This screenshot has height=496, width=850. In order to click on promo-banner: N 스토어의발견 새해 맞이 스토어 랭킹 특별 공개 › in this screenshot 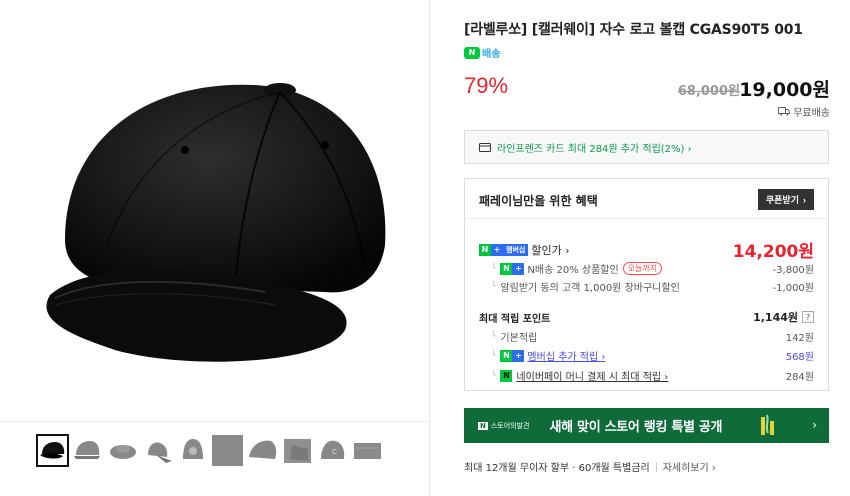, I will do `click(646, 425)`.